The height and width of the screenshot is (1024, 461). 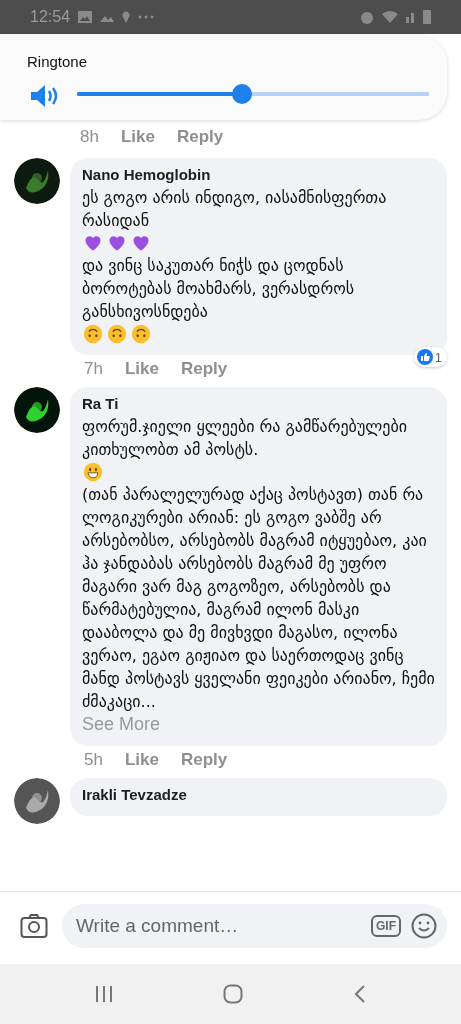 I want to click on signal-icon, so click(x=410, y=17).